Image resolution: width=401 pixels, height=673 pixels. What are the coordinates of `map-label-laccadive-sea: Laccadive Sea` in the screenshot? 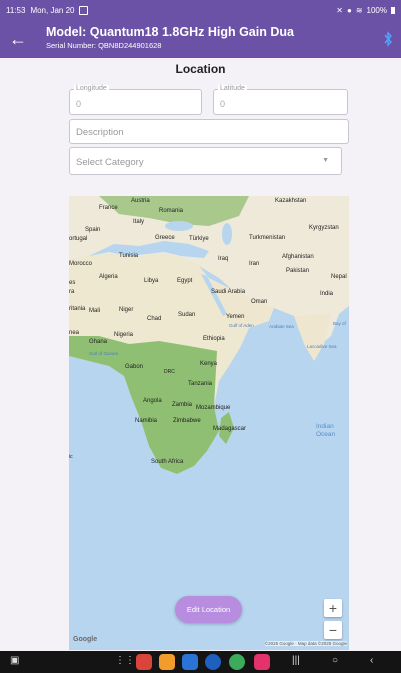 It's located at (322, 346).